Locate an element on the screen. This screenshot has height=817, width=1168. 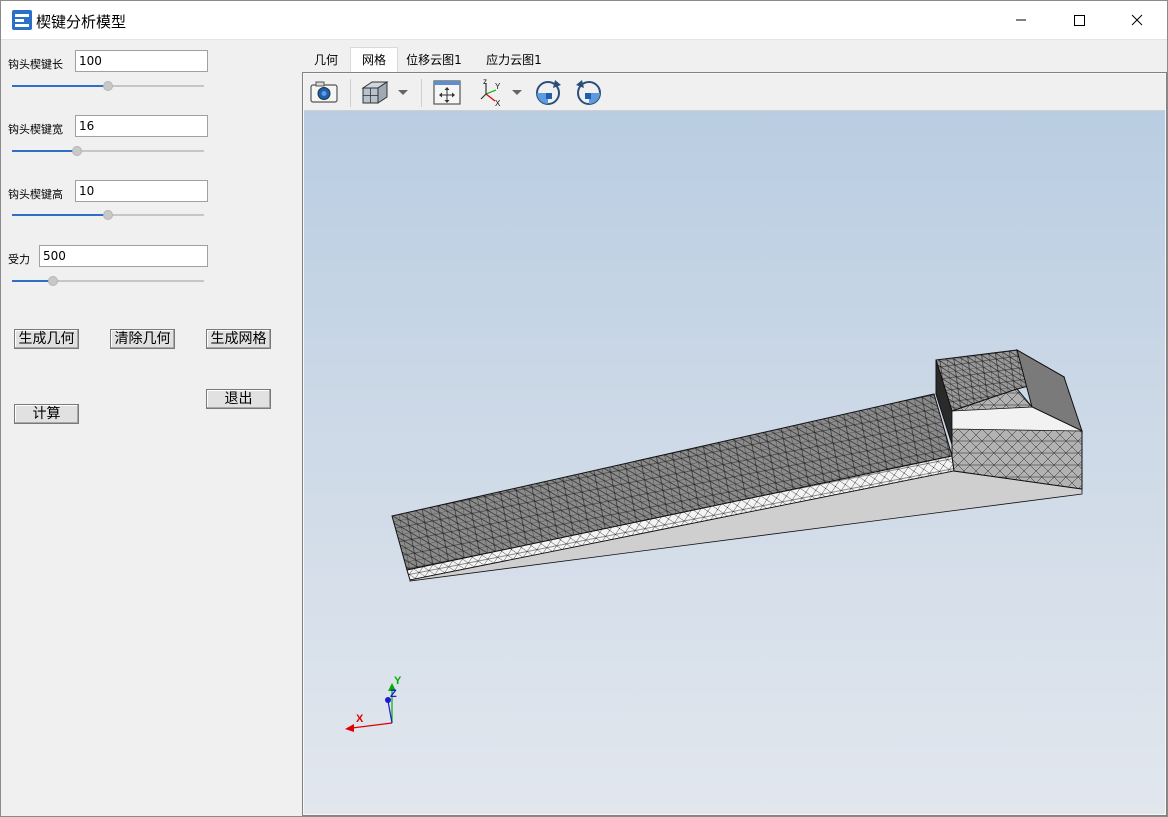
camera-icon is located at coordinates (324, 93).